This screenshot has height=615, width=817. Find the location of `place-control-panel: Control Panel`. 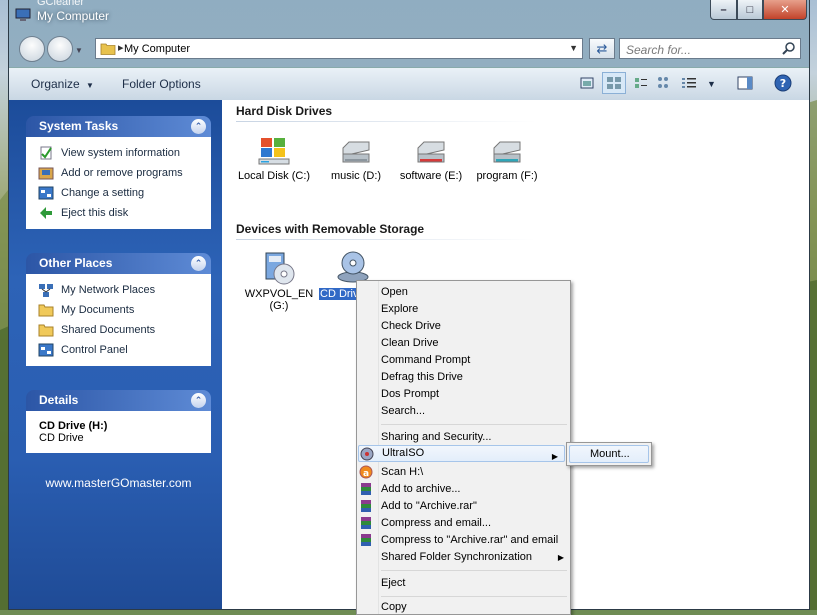

place-control-panel: Control Panel is located at coordinates (124, 350).